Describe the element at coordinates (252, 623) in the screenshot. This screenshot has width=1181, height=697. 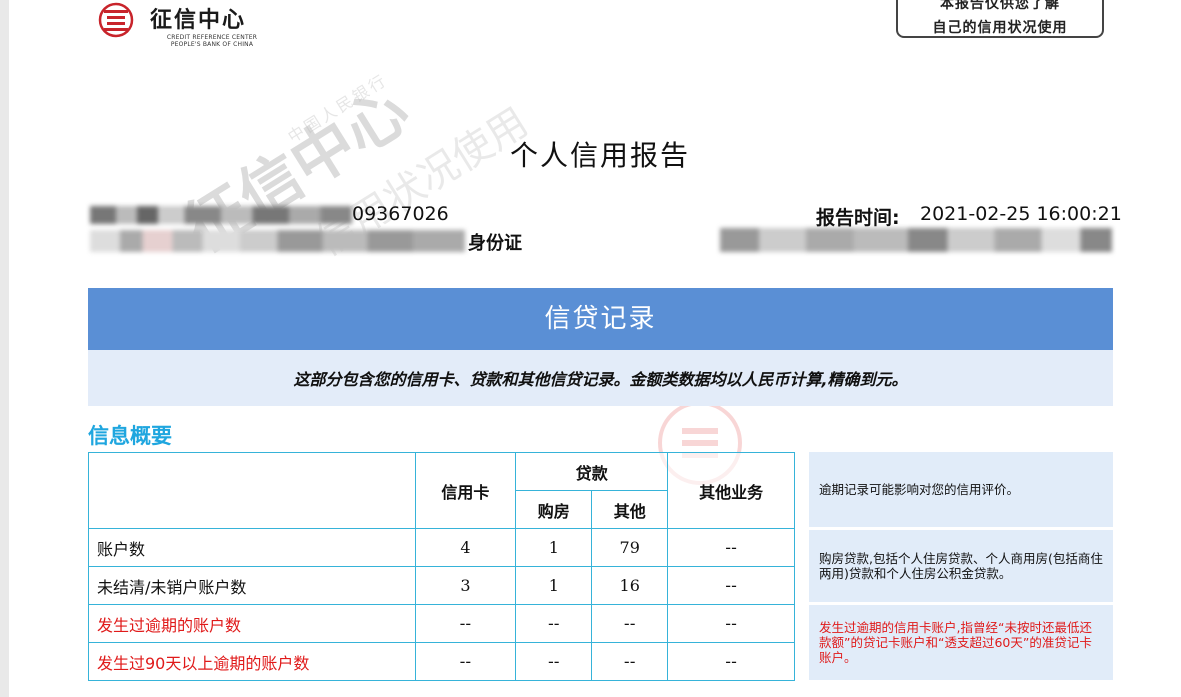
I see `row-label: 发生过逾期的账户数` at that location.